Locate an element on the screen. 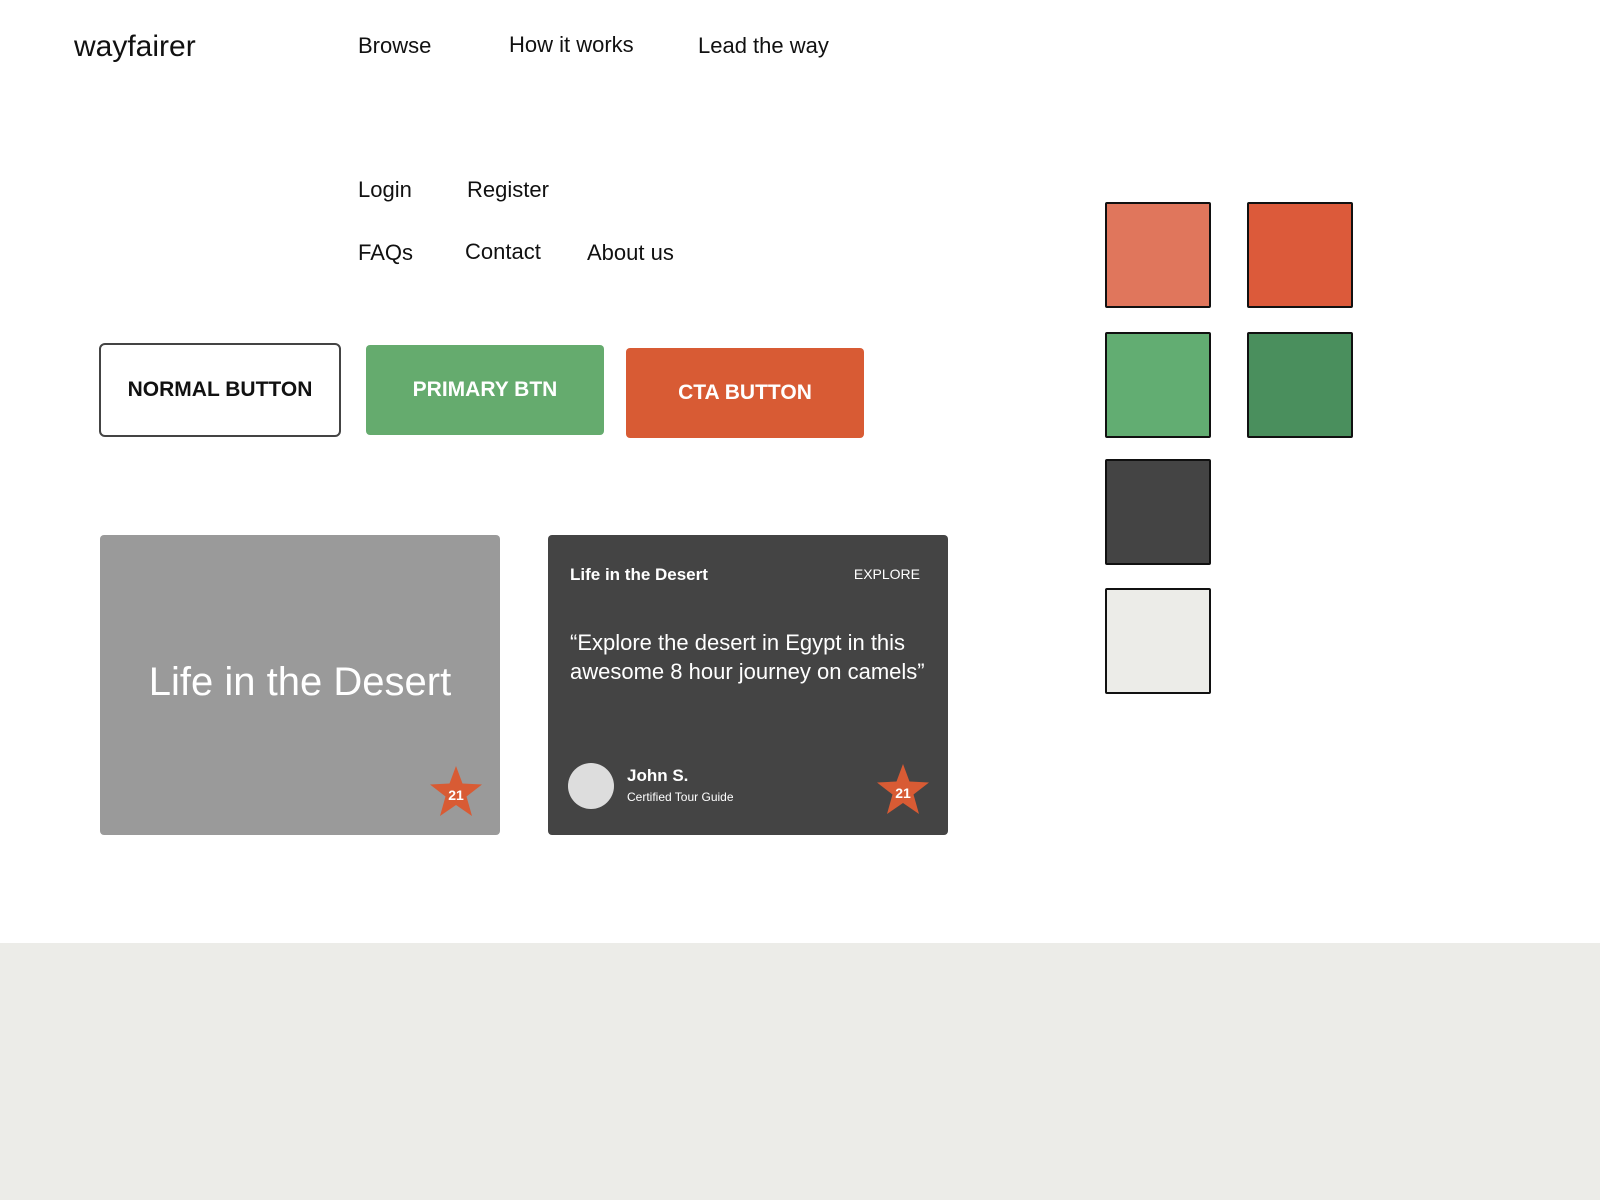 The image size is (1600, 1200). swatch-green-dark is located at coordinates (1300, 385).